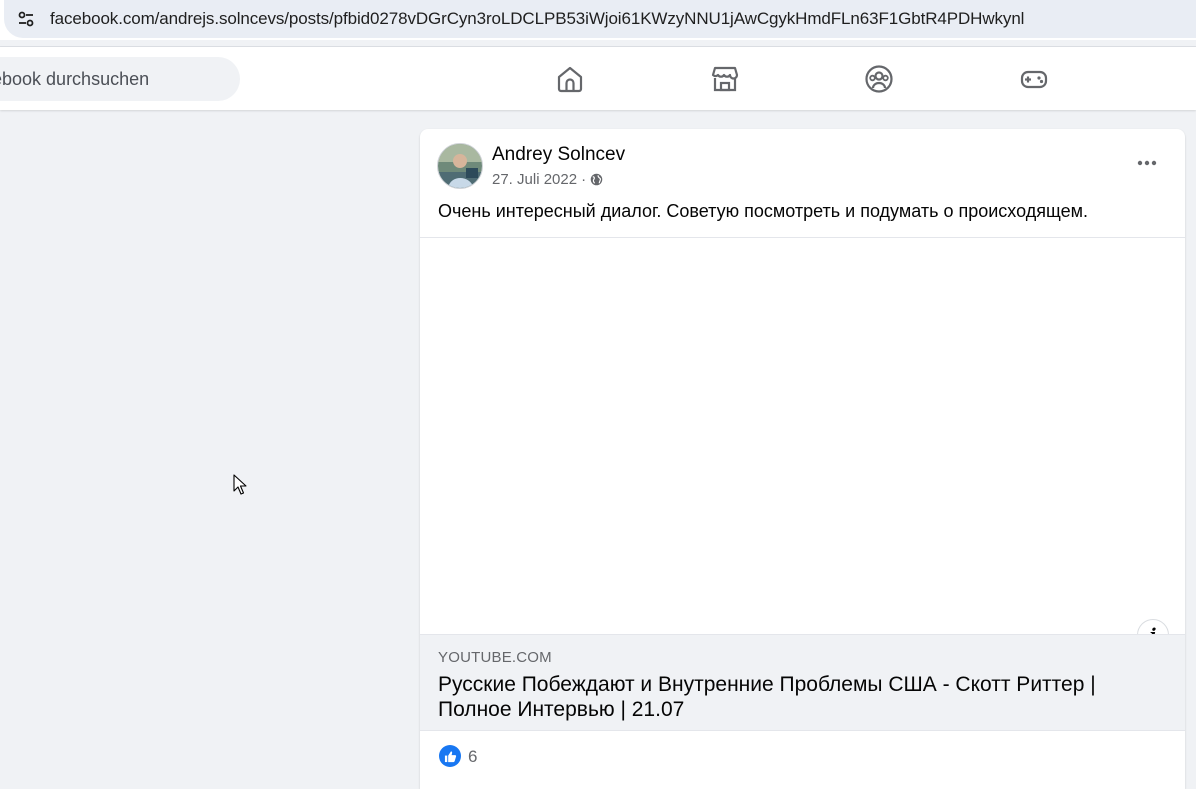 Image resolution: width=1196 pixels, height=789 pixels. I want to click on groups-icon, so click(879, 79).